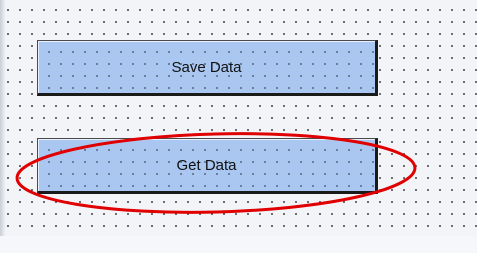 The width and height of the screenshot is (477, 253). I want to click on canvas-bottom-margin, so click(238, 244).